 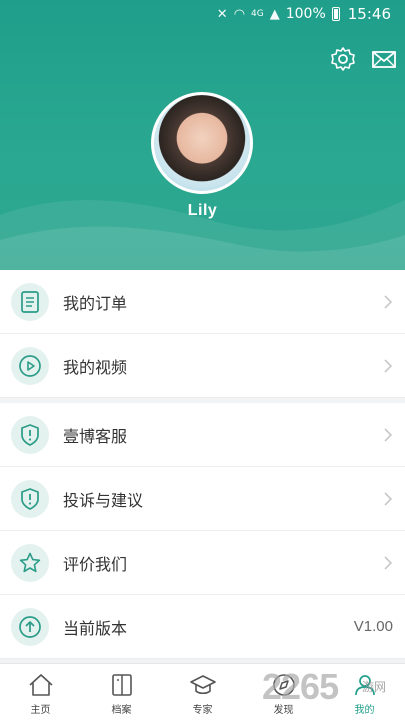 What do you see at coordinates (202, 685) in the screenshot?
I see `graduation-cap-icon` at bounding box center [202, 685].